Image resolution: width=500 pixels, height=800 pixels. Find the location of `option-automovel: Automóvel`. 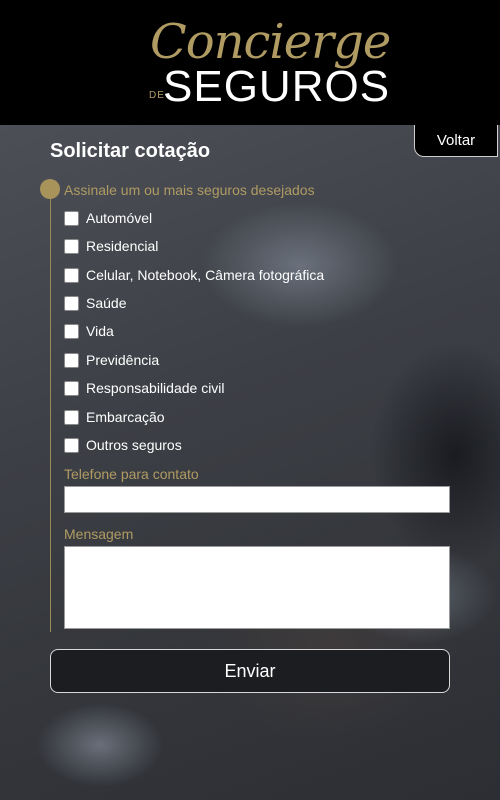

option-automovel: Automóvel is located at coordinates (108, 218).